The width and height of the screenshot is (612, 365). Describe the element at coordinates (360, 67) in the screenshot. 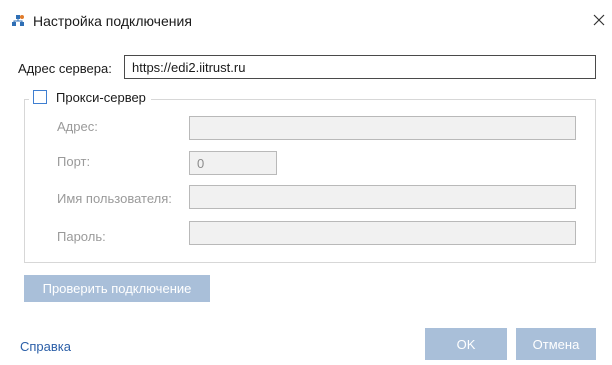

I see `server-address-input` at that location.